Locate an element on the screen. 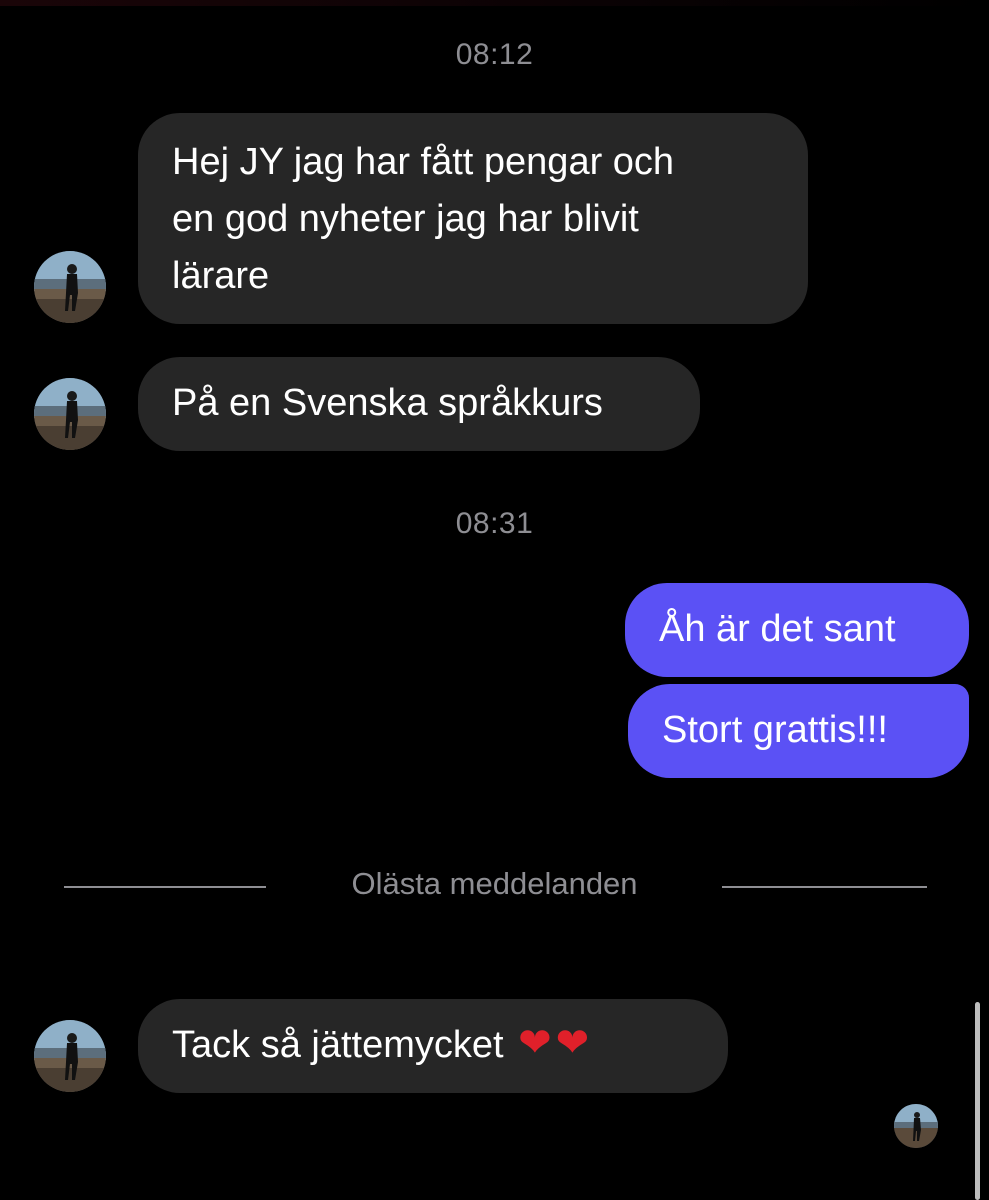 The image size is (989, 1200). timestamp: 08:12 is located at coordinates (494, 54).